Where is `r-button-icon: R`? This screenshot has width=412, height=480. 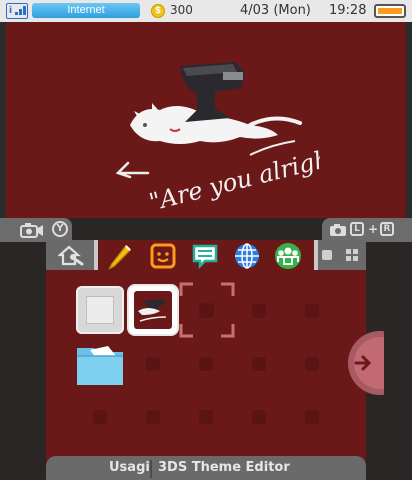 r-button-icon: R is located at coordinates (387, 229).